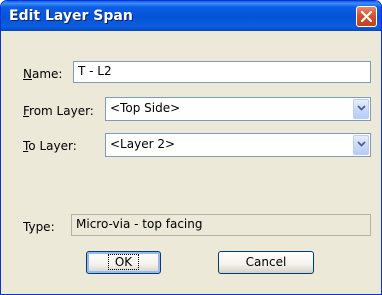 The height and width of the screenshot is (295, 382). What do you see at coordinates (123, 262) in the screenshot?
I see `ok-button: OK` at bounding box center [123, 262].